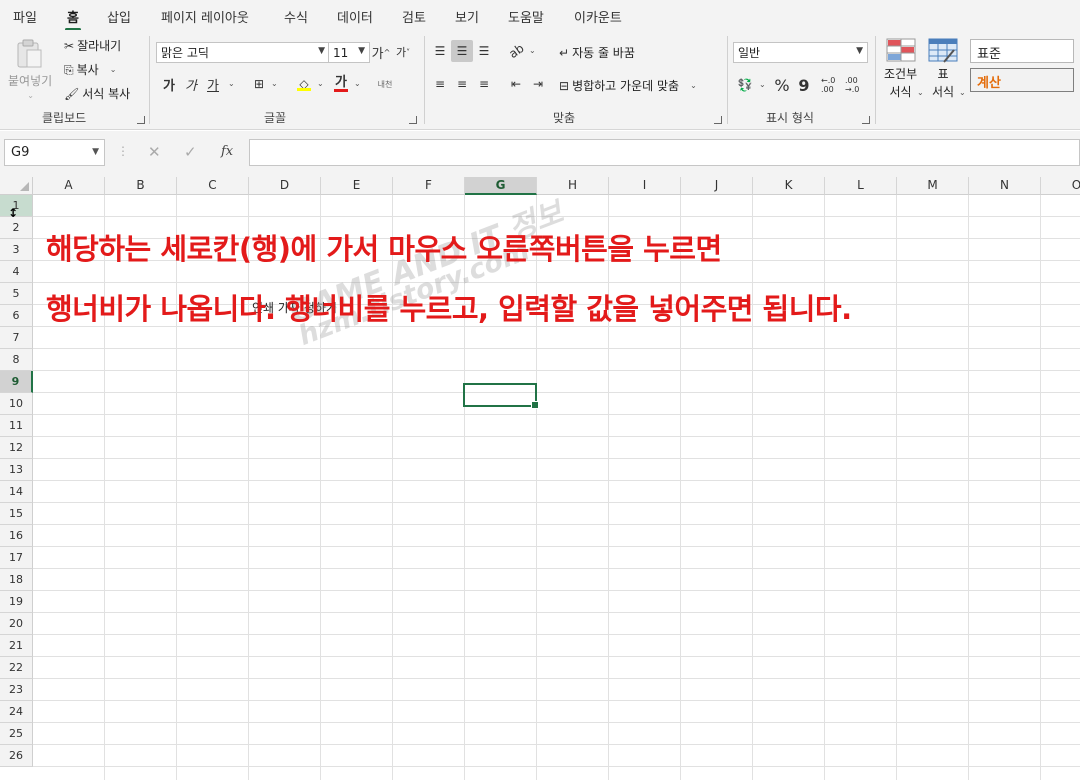 The image size is (1080, 780). I want to click on row-header-13: 13, so click(16, 470).